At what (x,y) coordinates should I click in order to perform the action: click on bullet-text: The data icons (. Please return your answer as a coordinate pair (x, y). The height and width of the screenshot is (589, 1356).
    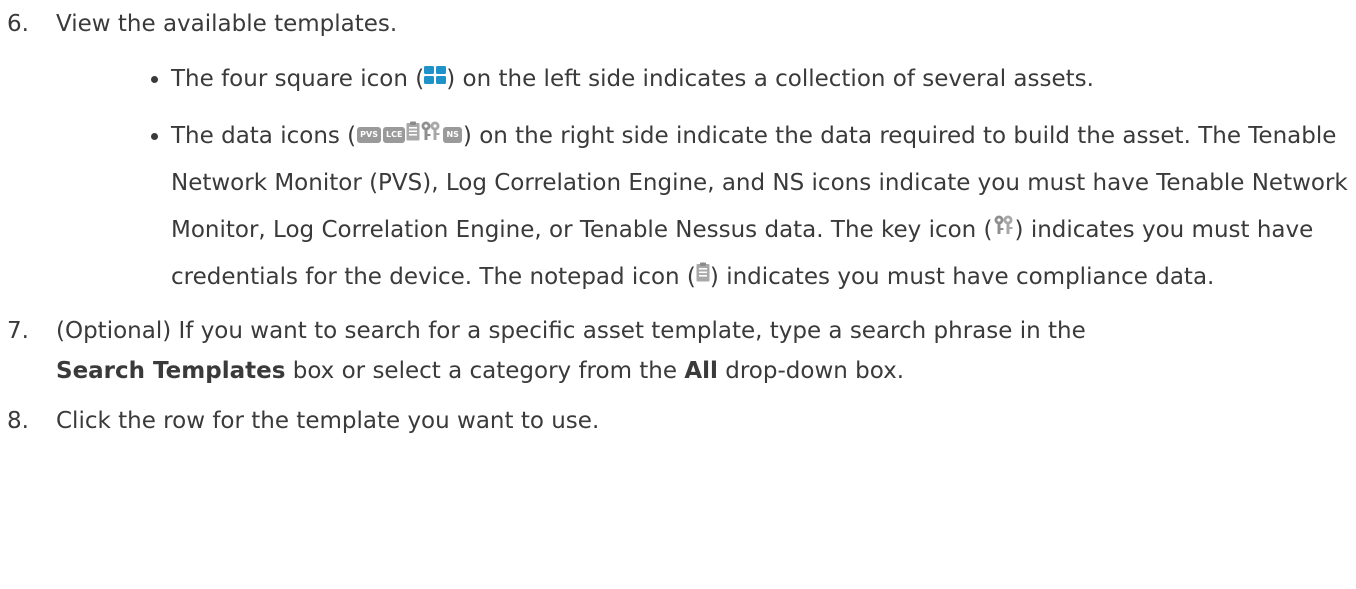
    Looking at the image, I should click on (264, 136).